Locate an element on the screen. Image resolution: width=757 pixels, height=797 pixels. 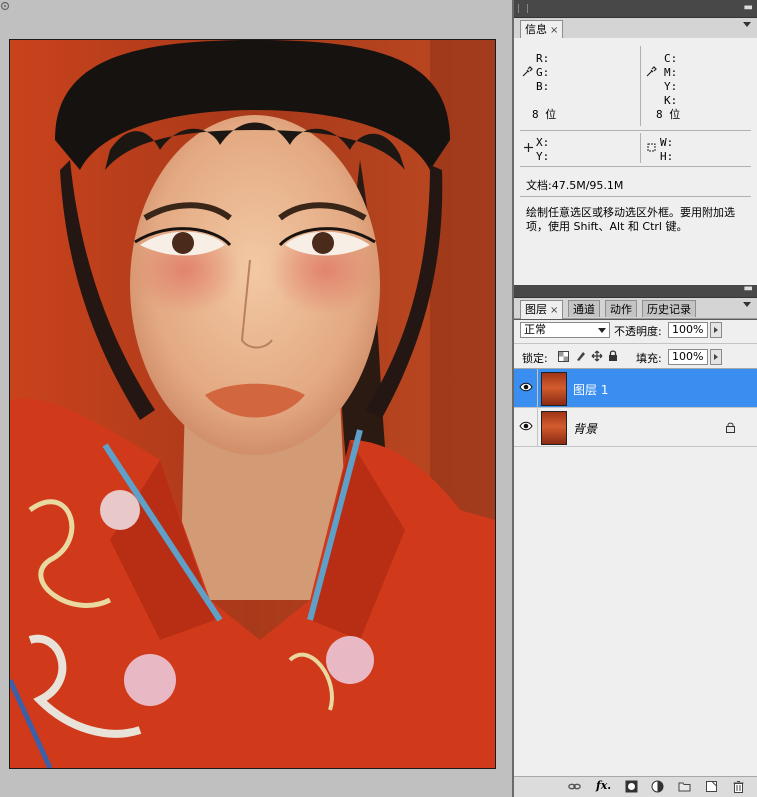
info-b-label: B: is located at coordinates (543, 86).